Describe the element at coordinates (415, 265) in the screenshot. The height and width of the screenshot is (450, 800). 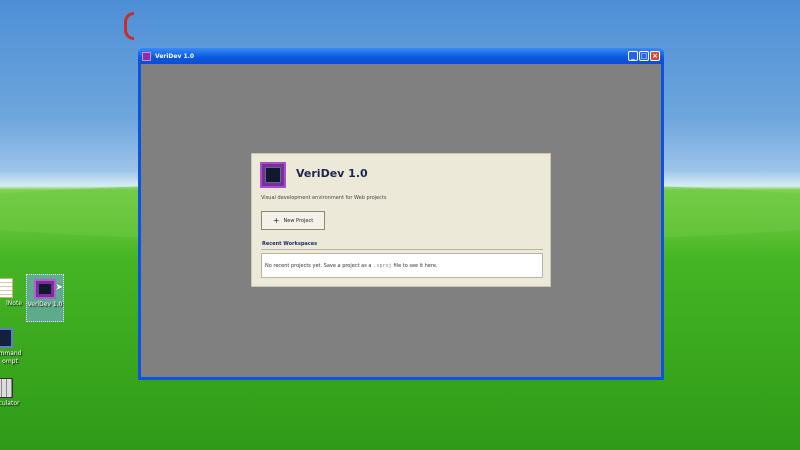
I see `recent-empty-text-end: file to see it here.` at that location.